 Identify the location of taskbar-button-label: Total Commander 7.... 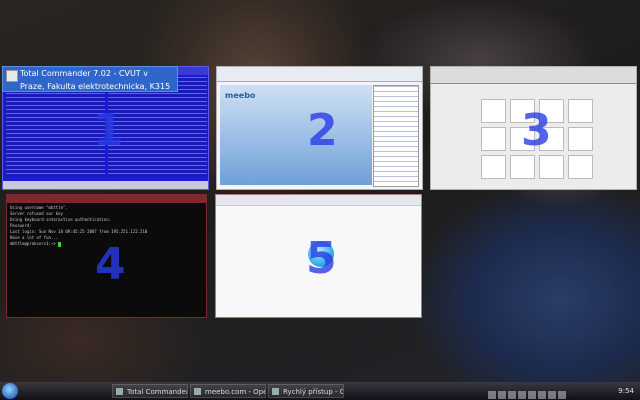
(157, 392).